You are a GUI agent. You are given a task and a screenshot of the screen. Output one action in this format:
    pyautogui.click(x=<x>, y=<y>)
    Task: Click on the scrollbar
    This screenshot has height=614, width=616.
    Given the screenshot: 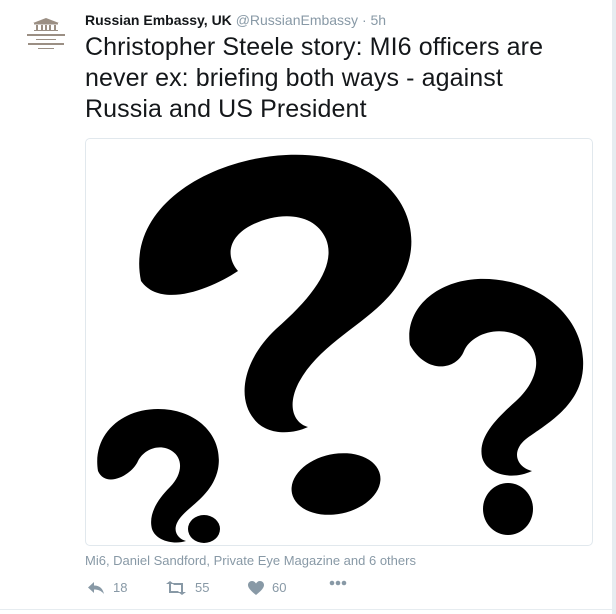 What is the action you would take?
    pyautogui.click(x=614, y=307)
    